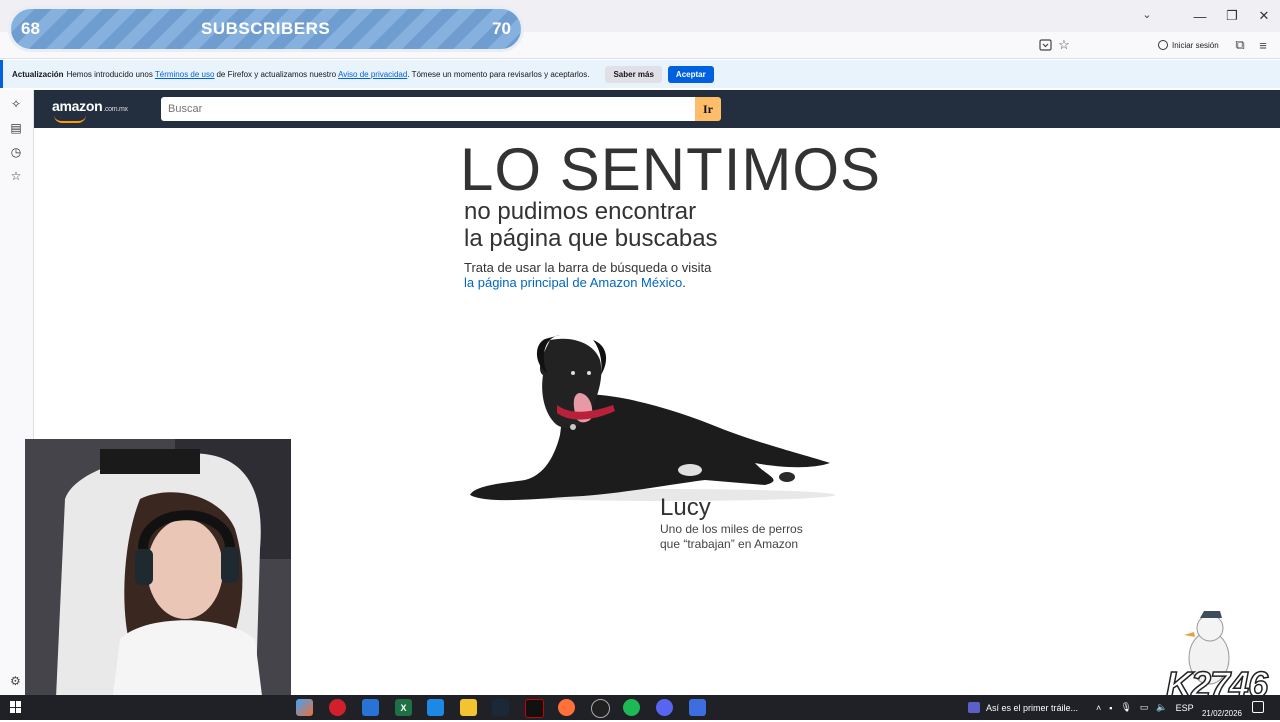 The width and height of the screenshot is (1280, 722). Describe the element at coordinates (685, 507) in the screenshot. I see `dog-name: Lucy` at that location.